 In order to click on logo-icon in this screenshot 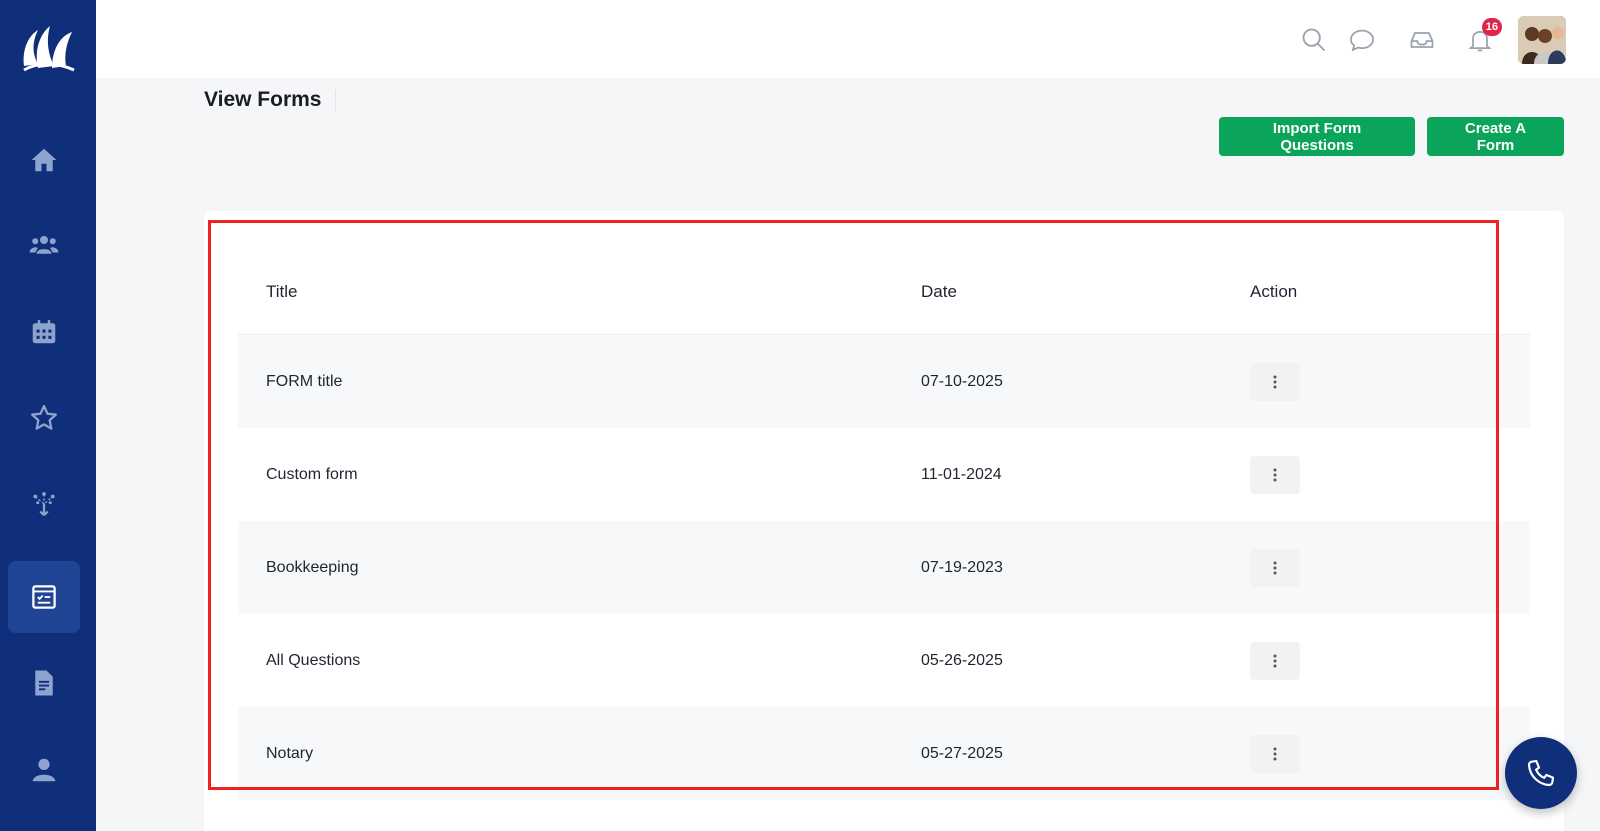, I will do `click(48, 48)`.